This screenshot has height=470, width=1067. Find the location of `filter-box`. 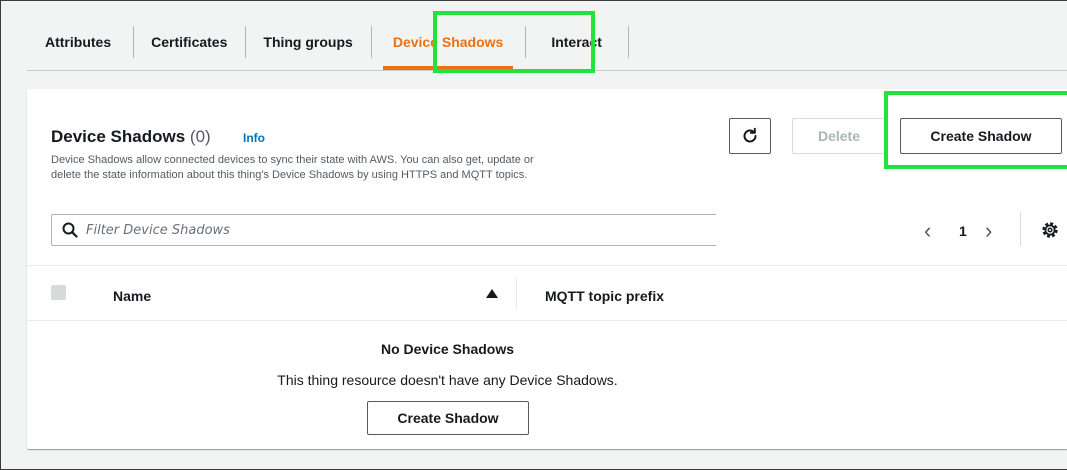

filter-box is located at coordinates (383, 230).